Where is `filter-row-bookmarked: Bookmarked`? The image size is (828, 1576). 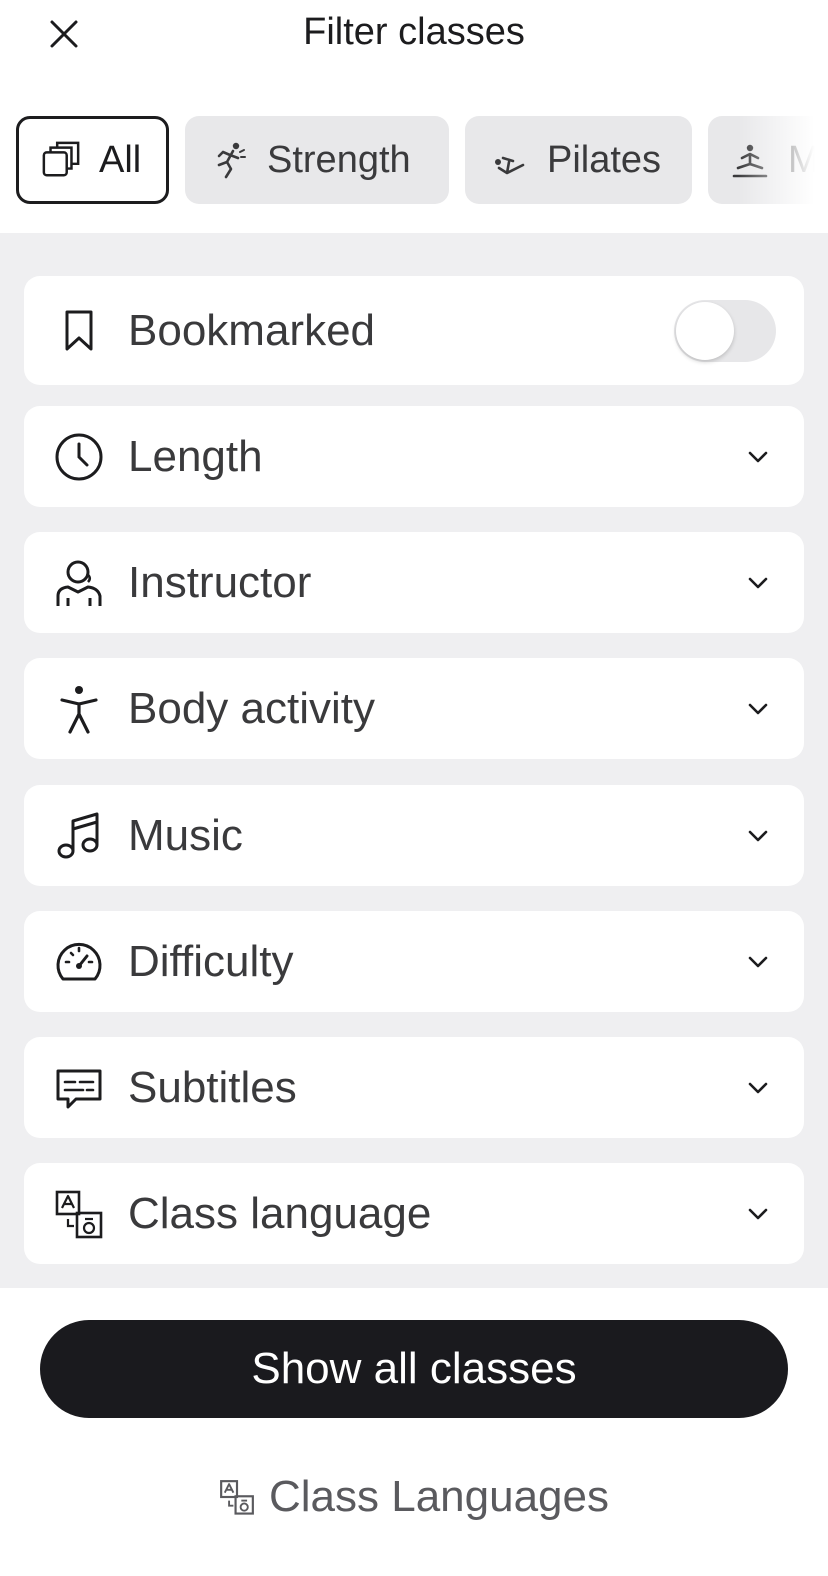
filter-row-bookmarked: Bookmarked is located at coordinates (414, 330).